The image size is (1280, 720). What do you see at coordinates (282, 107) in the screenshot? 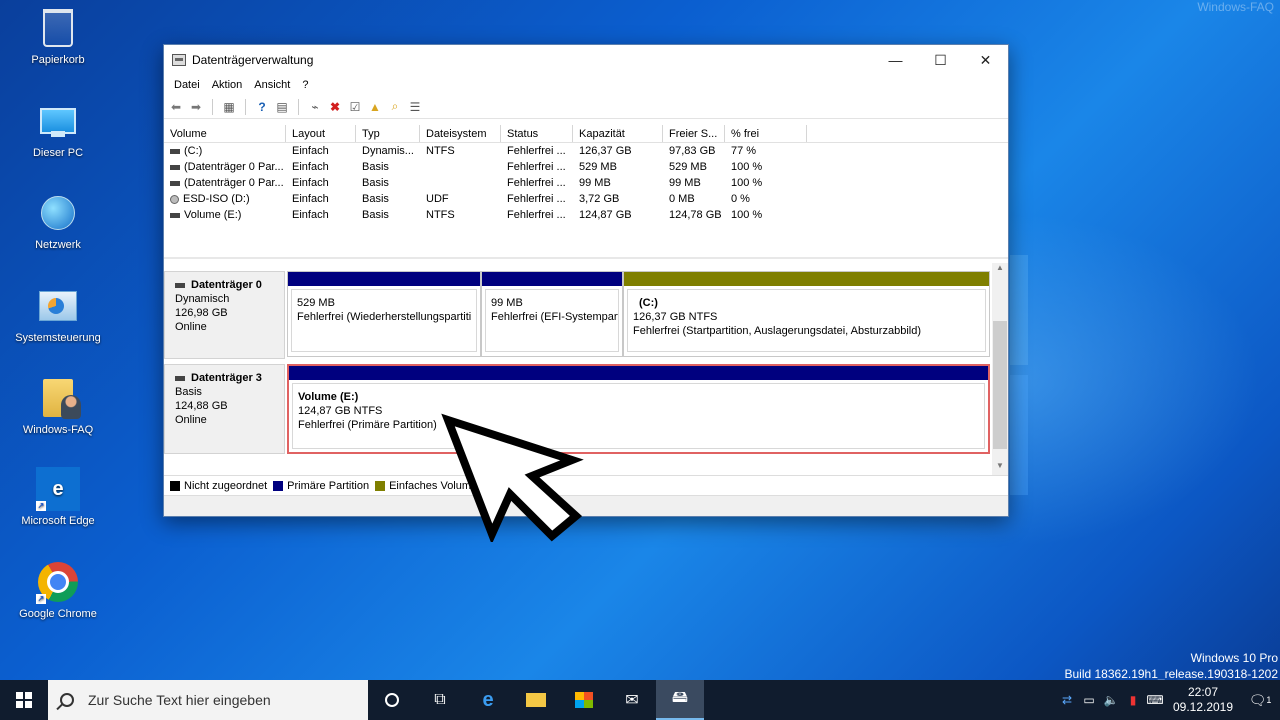
I see `view-icon: ▤` at bounding box center [282, 107].